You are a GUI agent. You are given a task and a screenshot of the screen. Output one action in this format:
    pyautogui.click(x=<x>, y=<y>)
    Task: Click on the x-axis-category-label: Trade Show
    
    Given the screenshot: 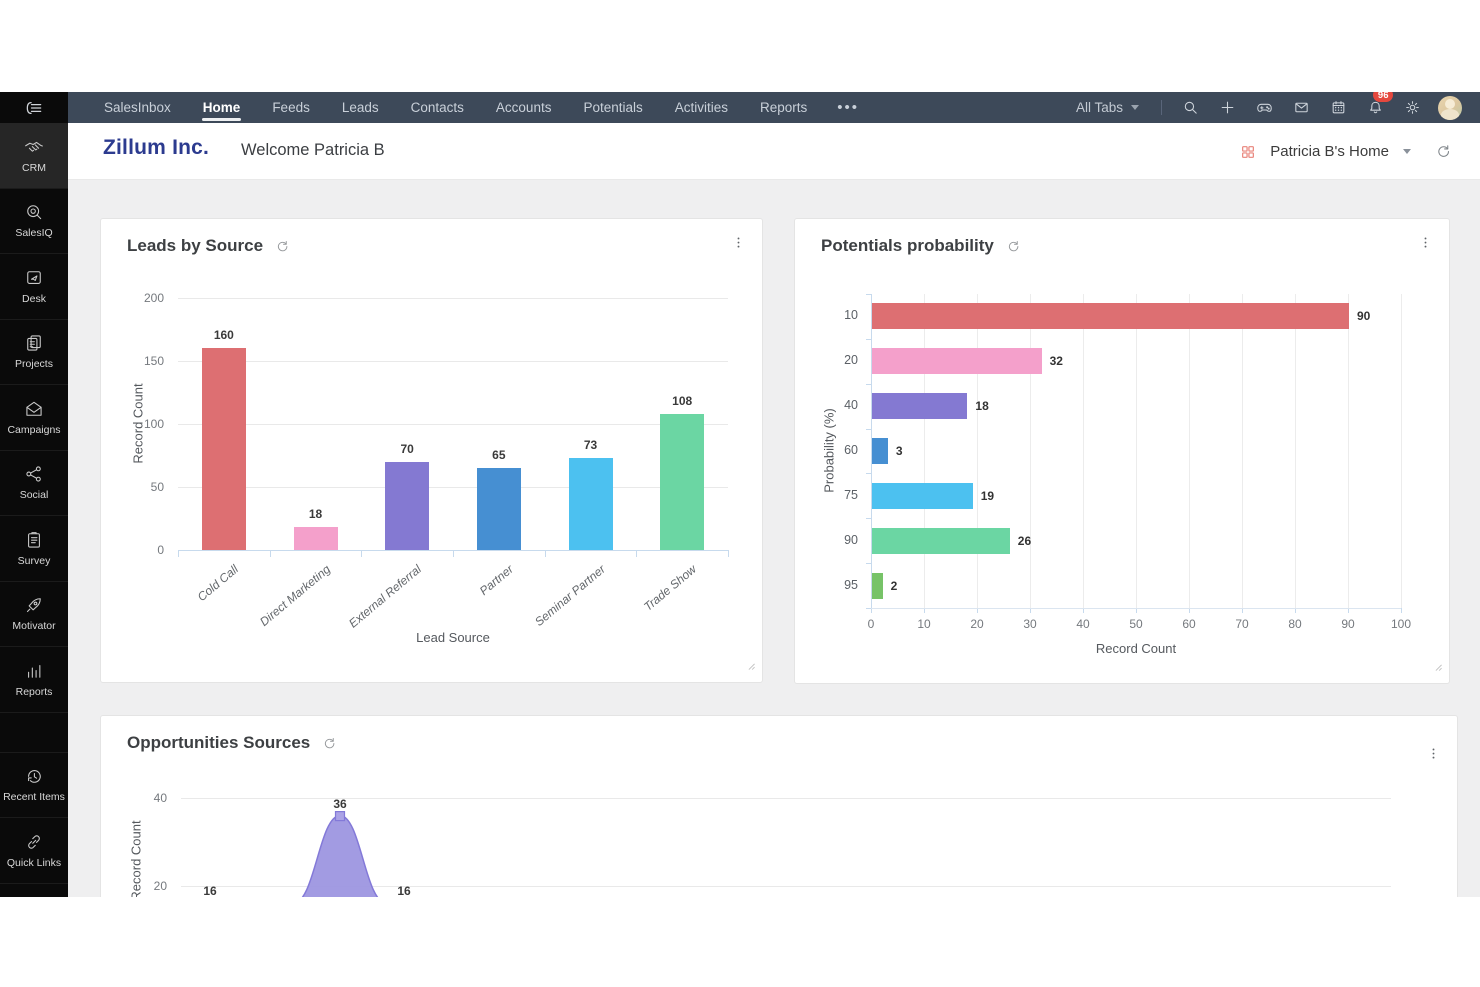 What is the action you would take?
    pyautogui.click(x=670, y=588)
    